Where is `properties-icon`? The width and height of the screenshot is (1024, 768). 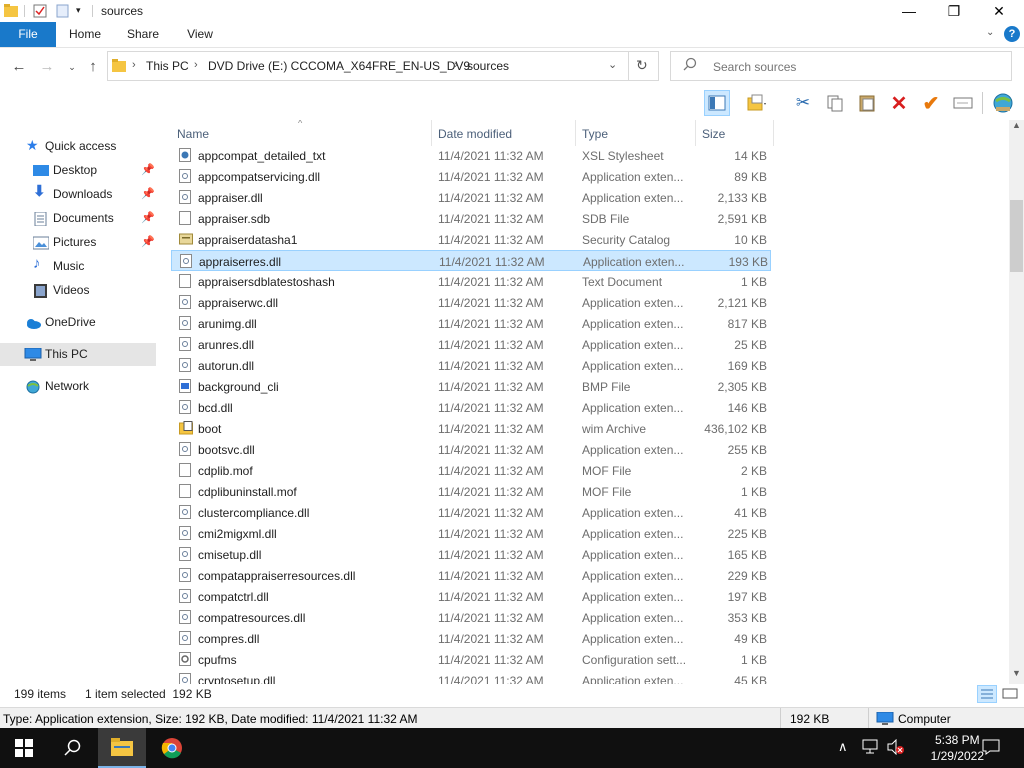 properties-icon is located at coordinates (40, 11).